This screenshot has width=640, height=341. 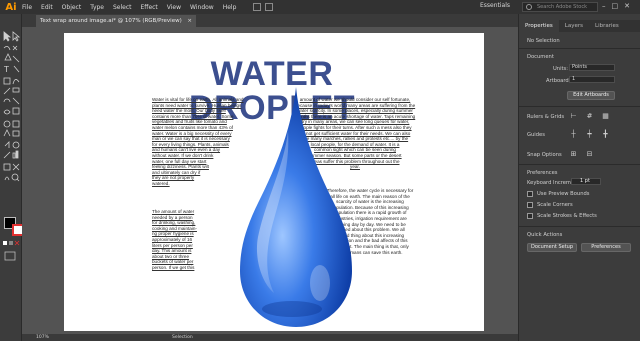 What do you see at coordinates (149, 7) in the screenshot?
I see `menu-effect: Effect` at bounding box center [149, 7].